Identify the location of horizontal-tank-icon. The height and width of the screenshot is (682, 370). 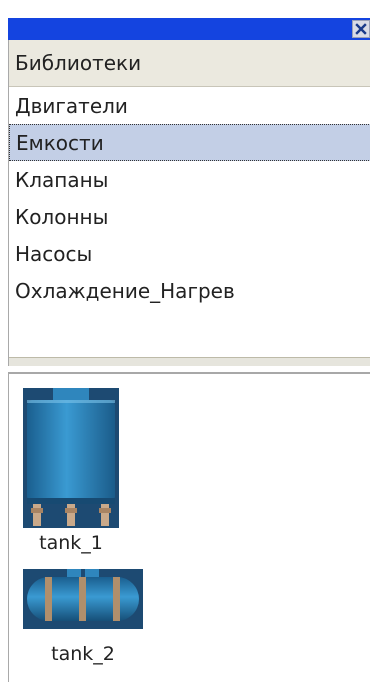
(83, 599).